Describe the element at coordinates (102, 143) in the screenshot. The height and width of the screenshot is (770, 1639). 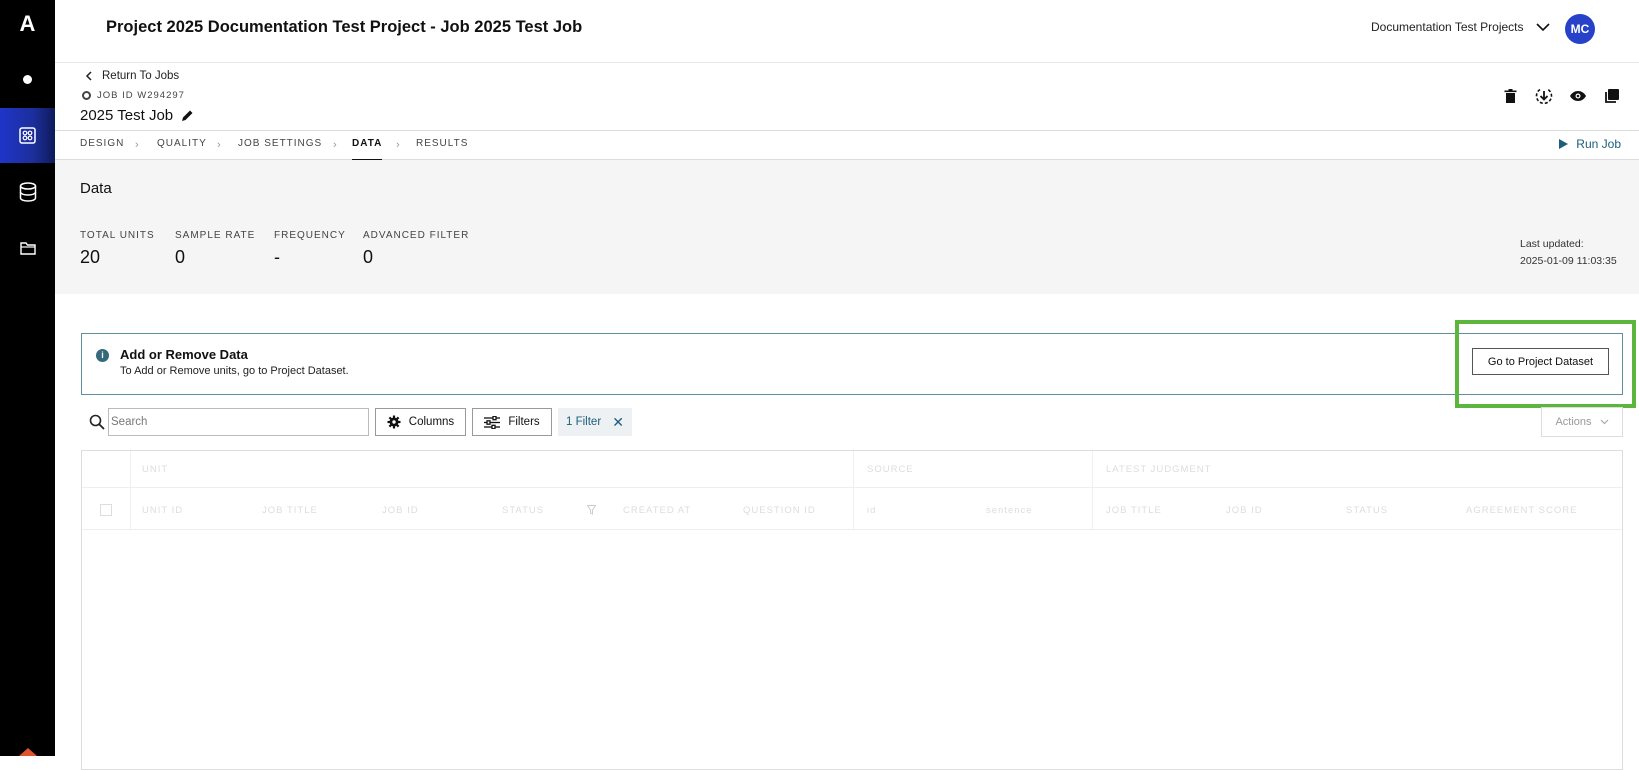
I see `tab-design: DESIGN` at that location.